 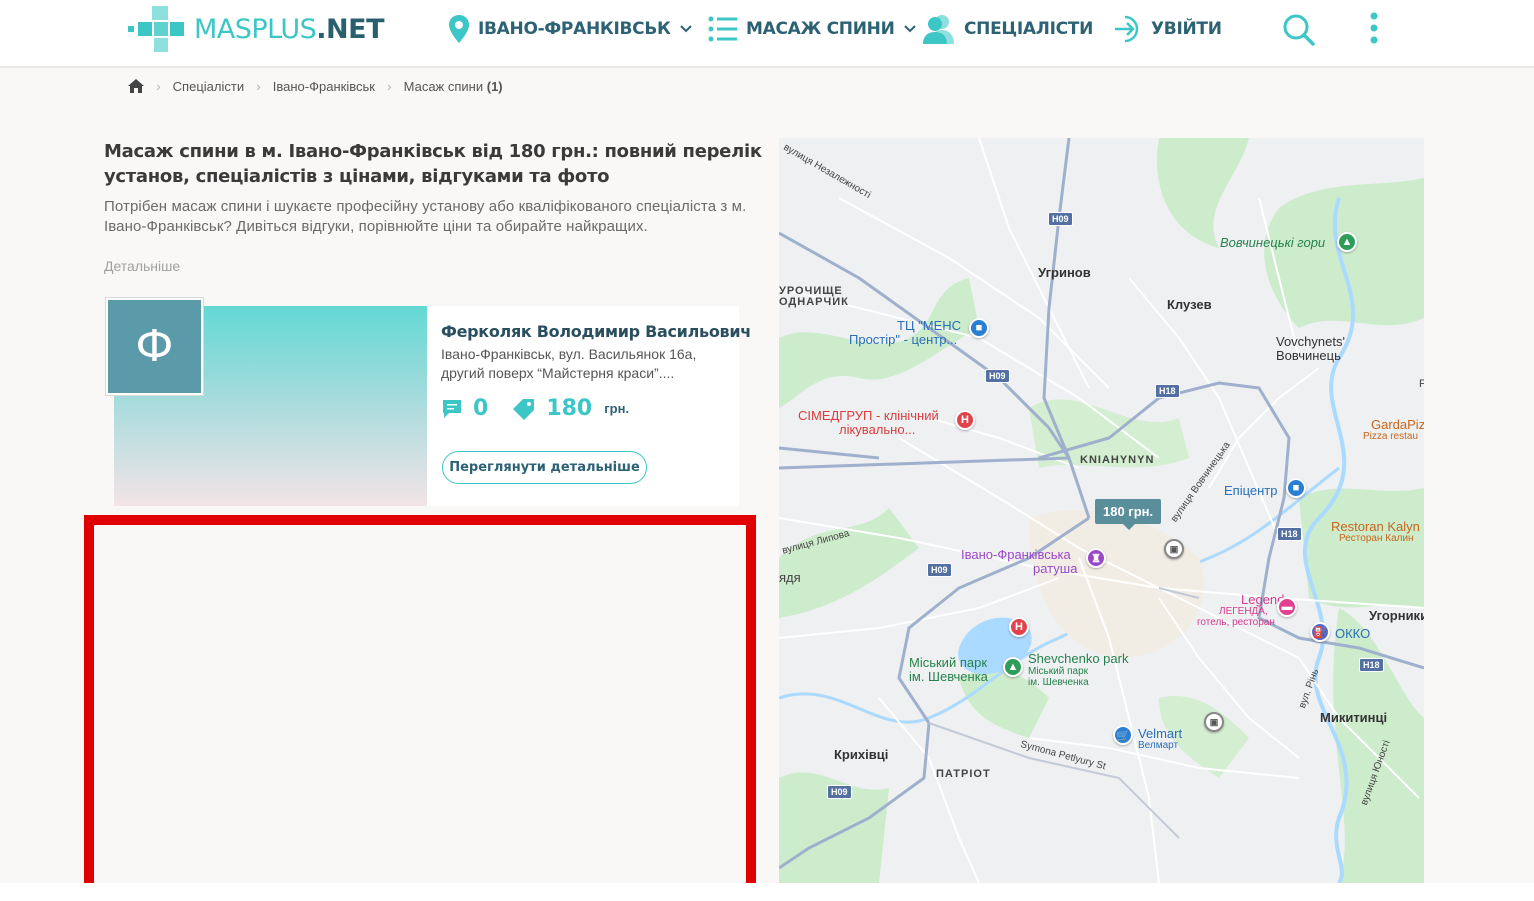 I want to click on map-label-poi: ОККО, so click(x=1353, y=633).